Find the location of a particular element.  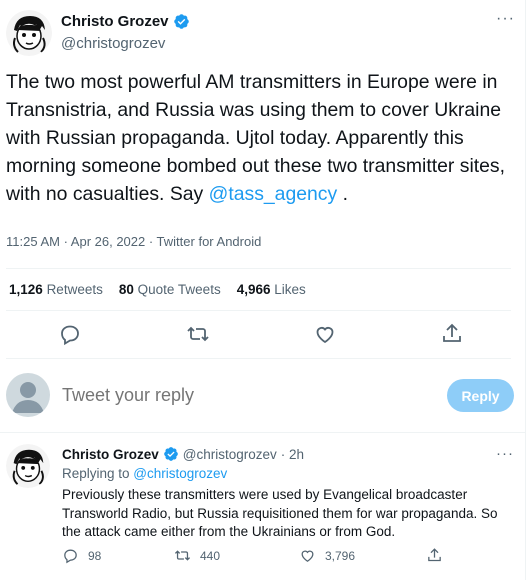

replying-to: Replying to @christogrozev is located at coordinates (144, 473).